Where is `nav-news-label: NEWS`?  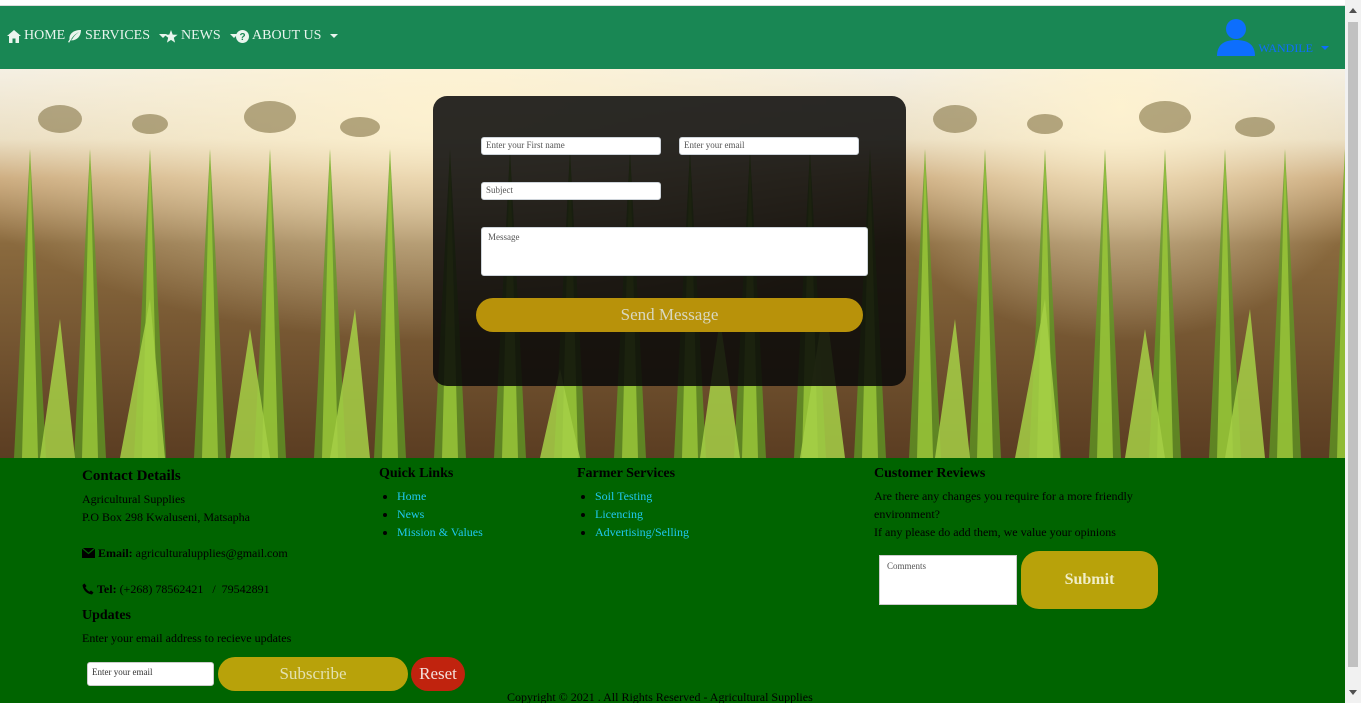
nav-news-label: NEWS is located at coordinates (201, 35).